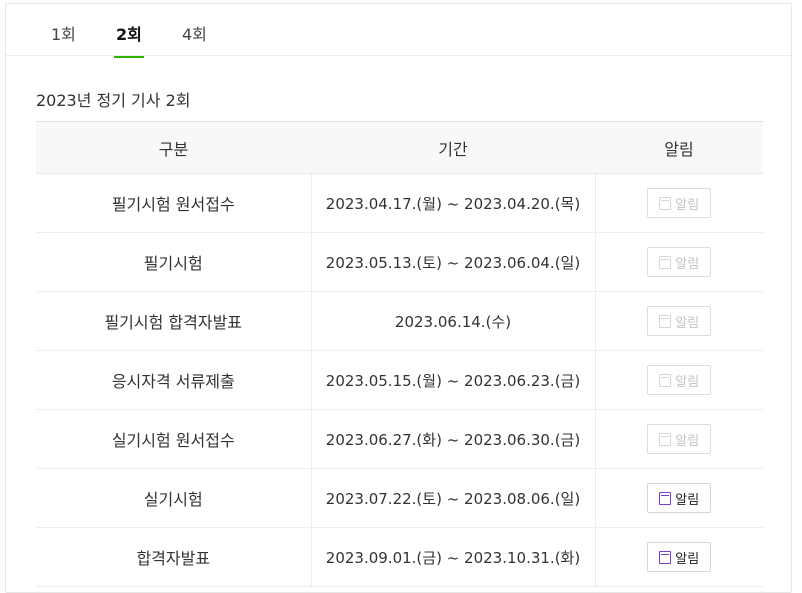 Image resolution: width=802 pixels, height=593 pixels. I want to click on row-category: 실기시험, so click(173, 498).